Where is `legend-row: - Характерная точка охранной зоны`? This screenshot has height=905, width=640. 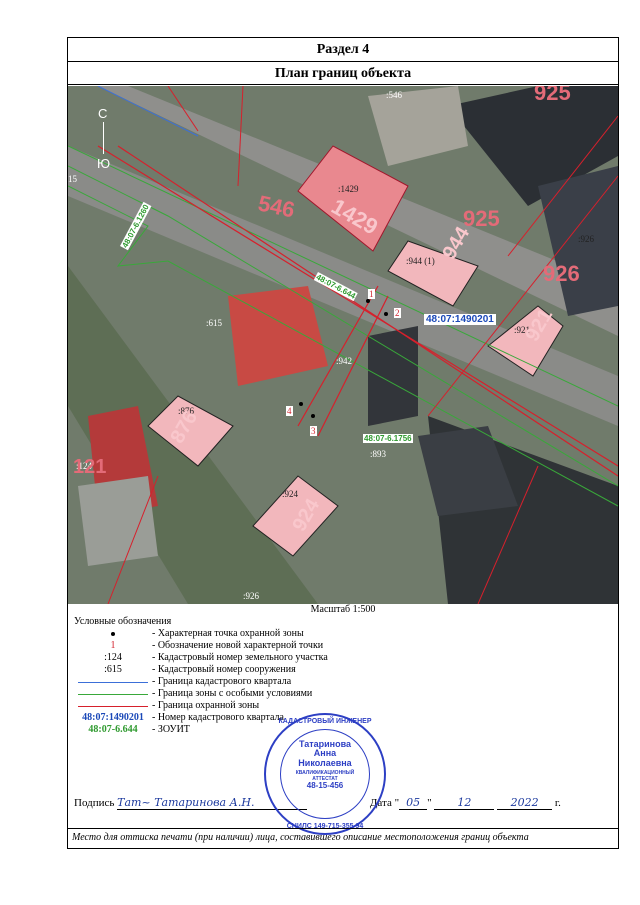
legend-row: - Характерная точка охранной зоны is located at coordinates (344, 634).